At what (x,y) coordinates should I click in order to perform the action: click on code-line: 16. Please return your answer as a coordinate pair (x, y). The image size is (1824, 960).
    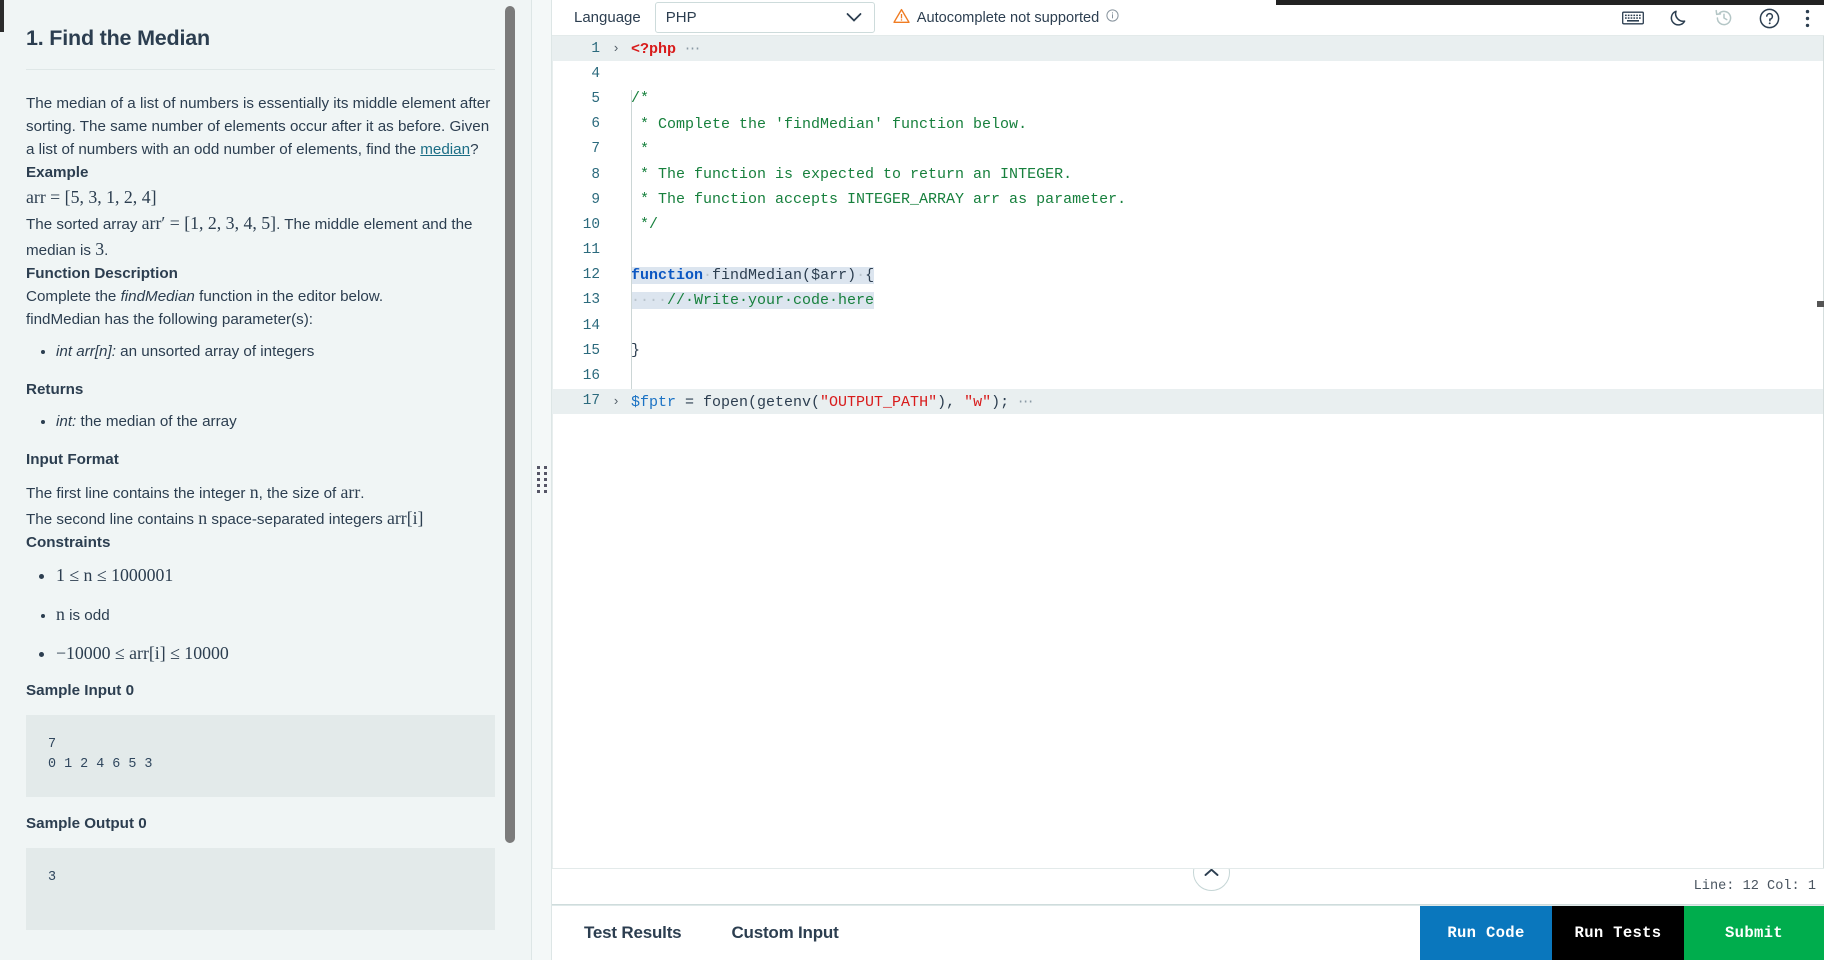
    Looking at the image, I should click on (1188, 375).